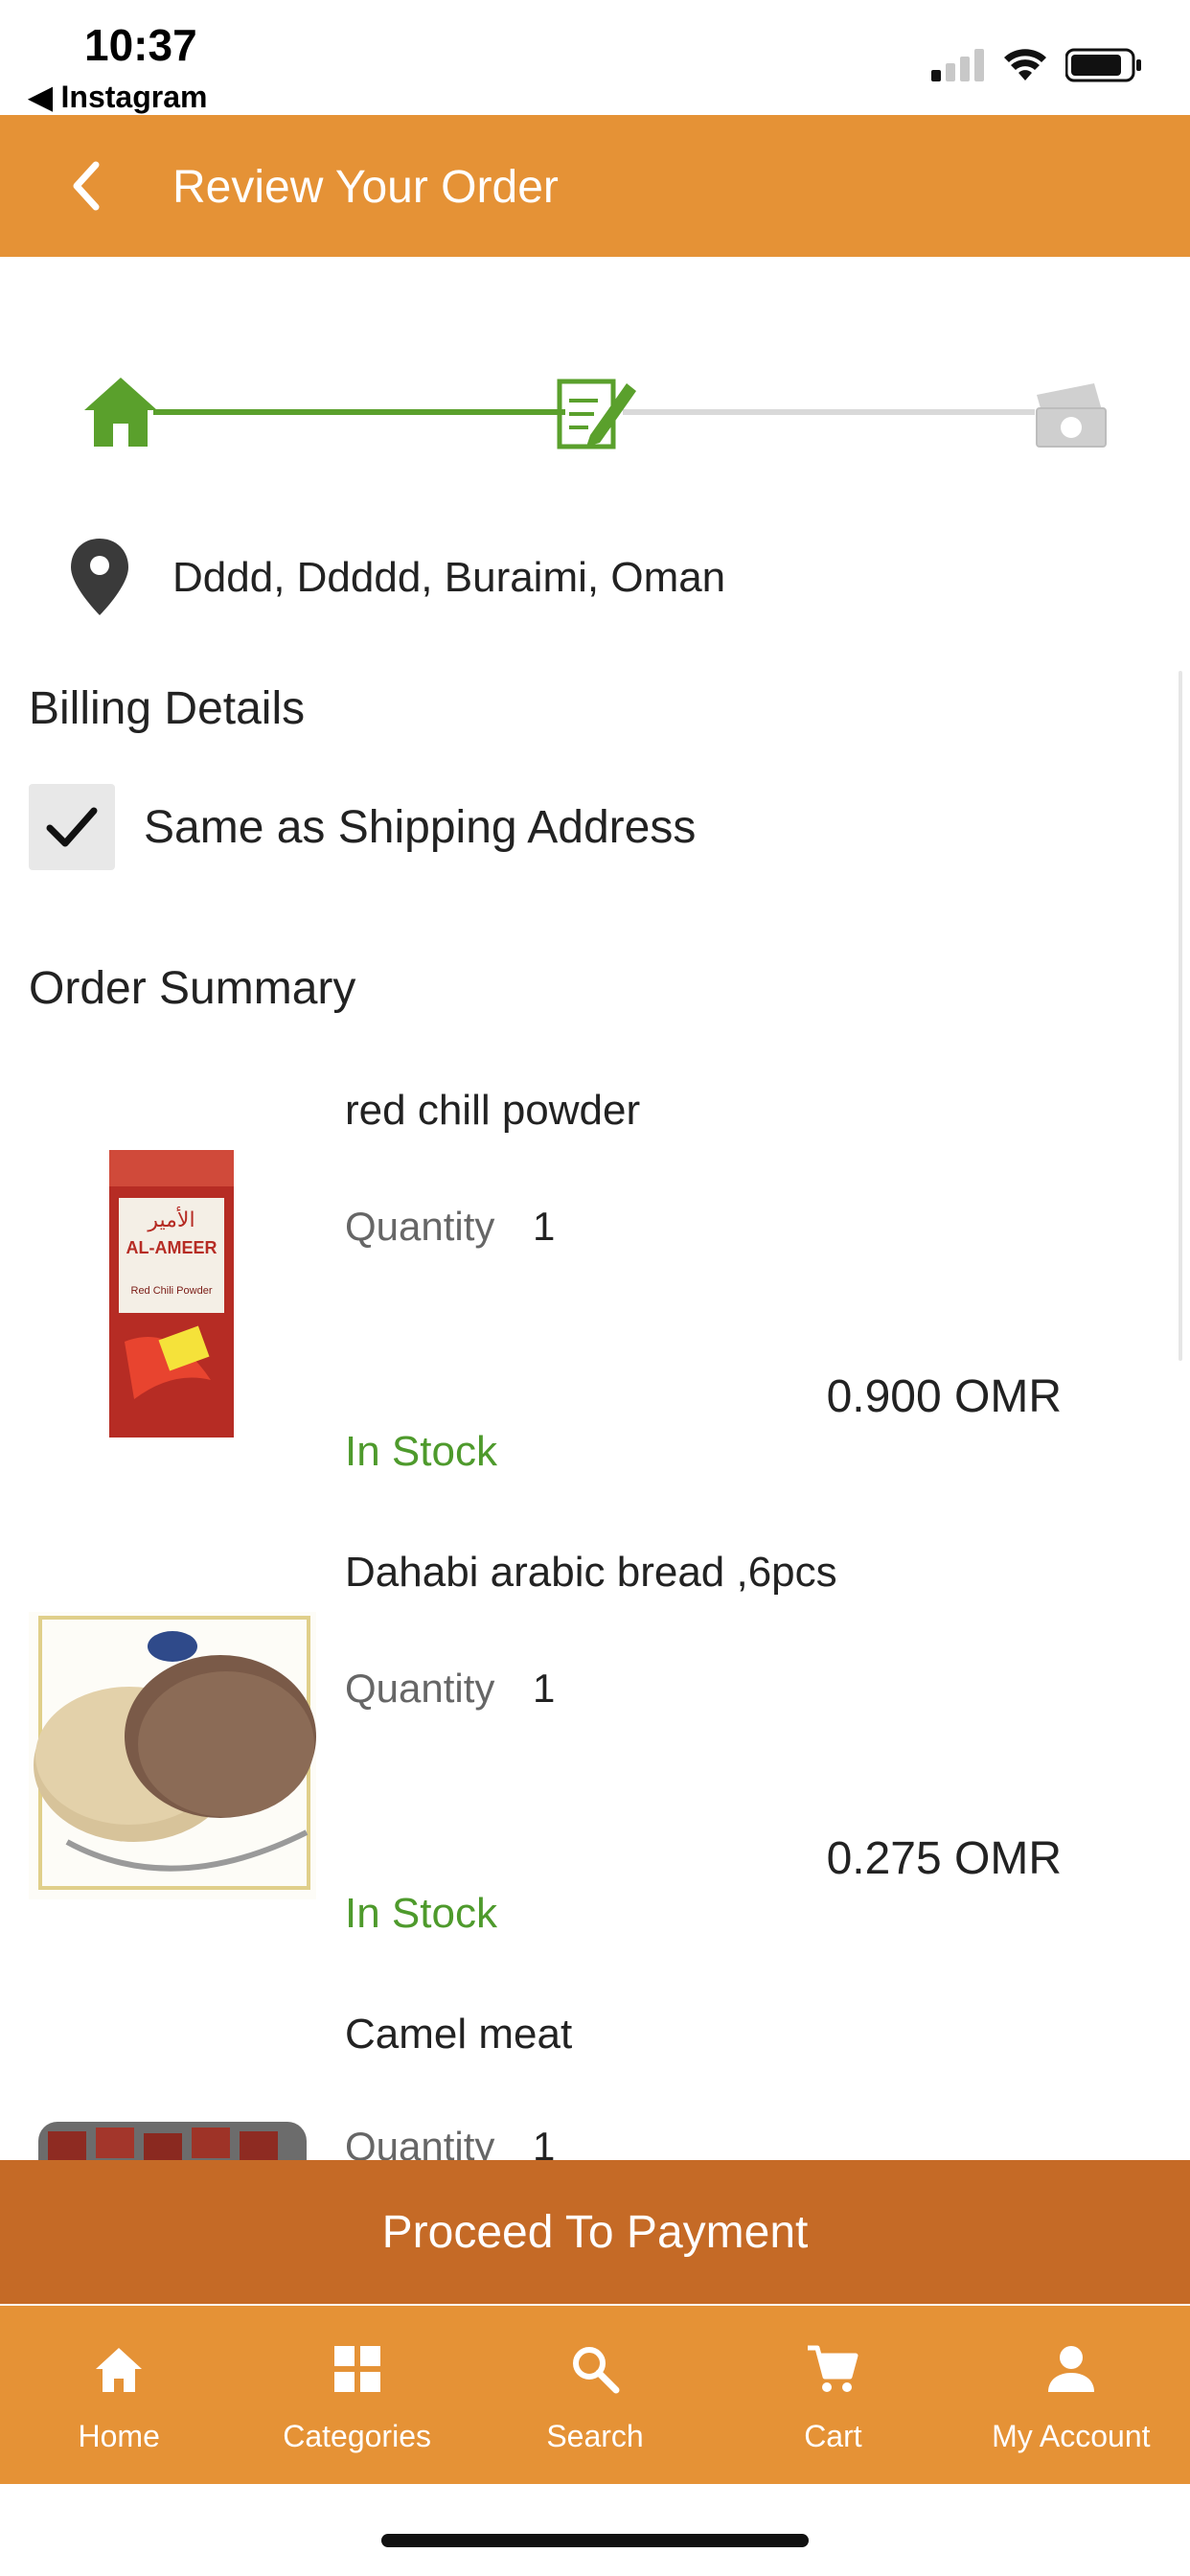 This screenshot has height=2576, width=1190. I want to click on checkmark-icon, so click(72, 827).